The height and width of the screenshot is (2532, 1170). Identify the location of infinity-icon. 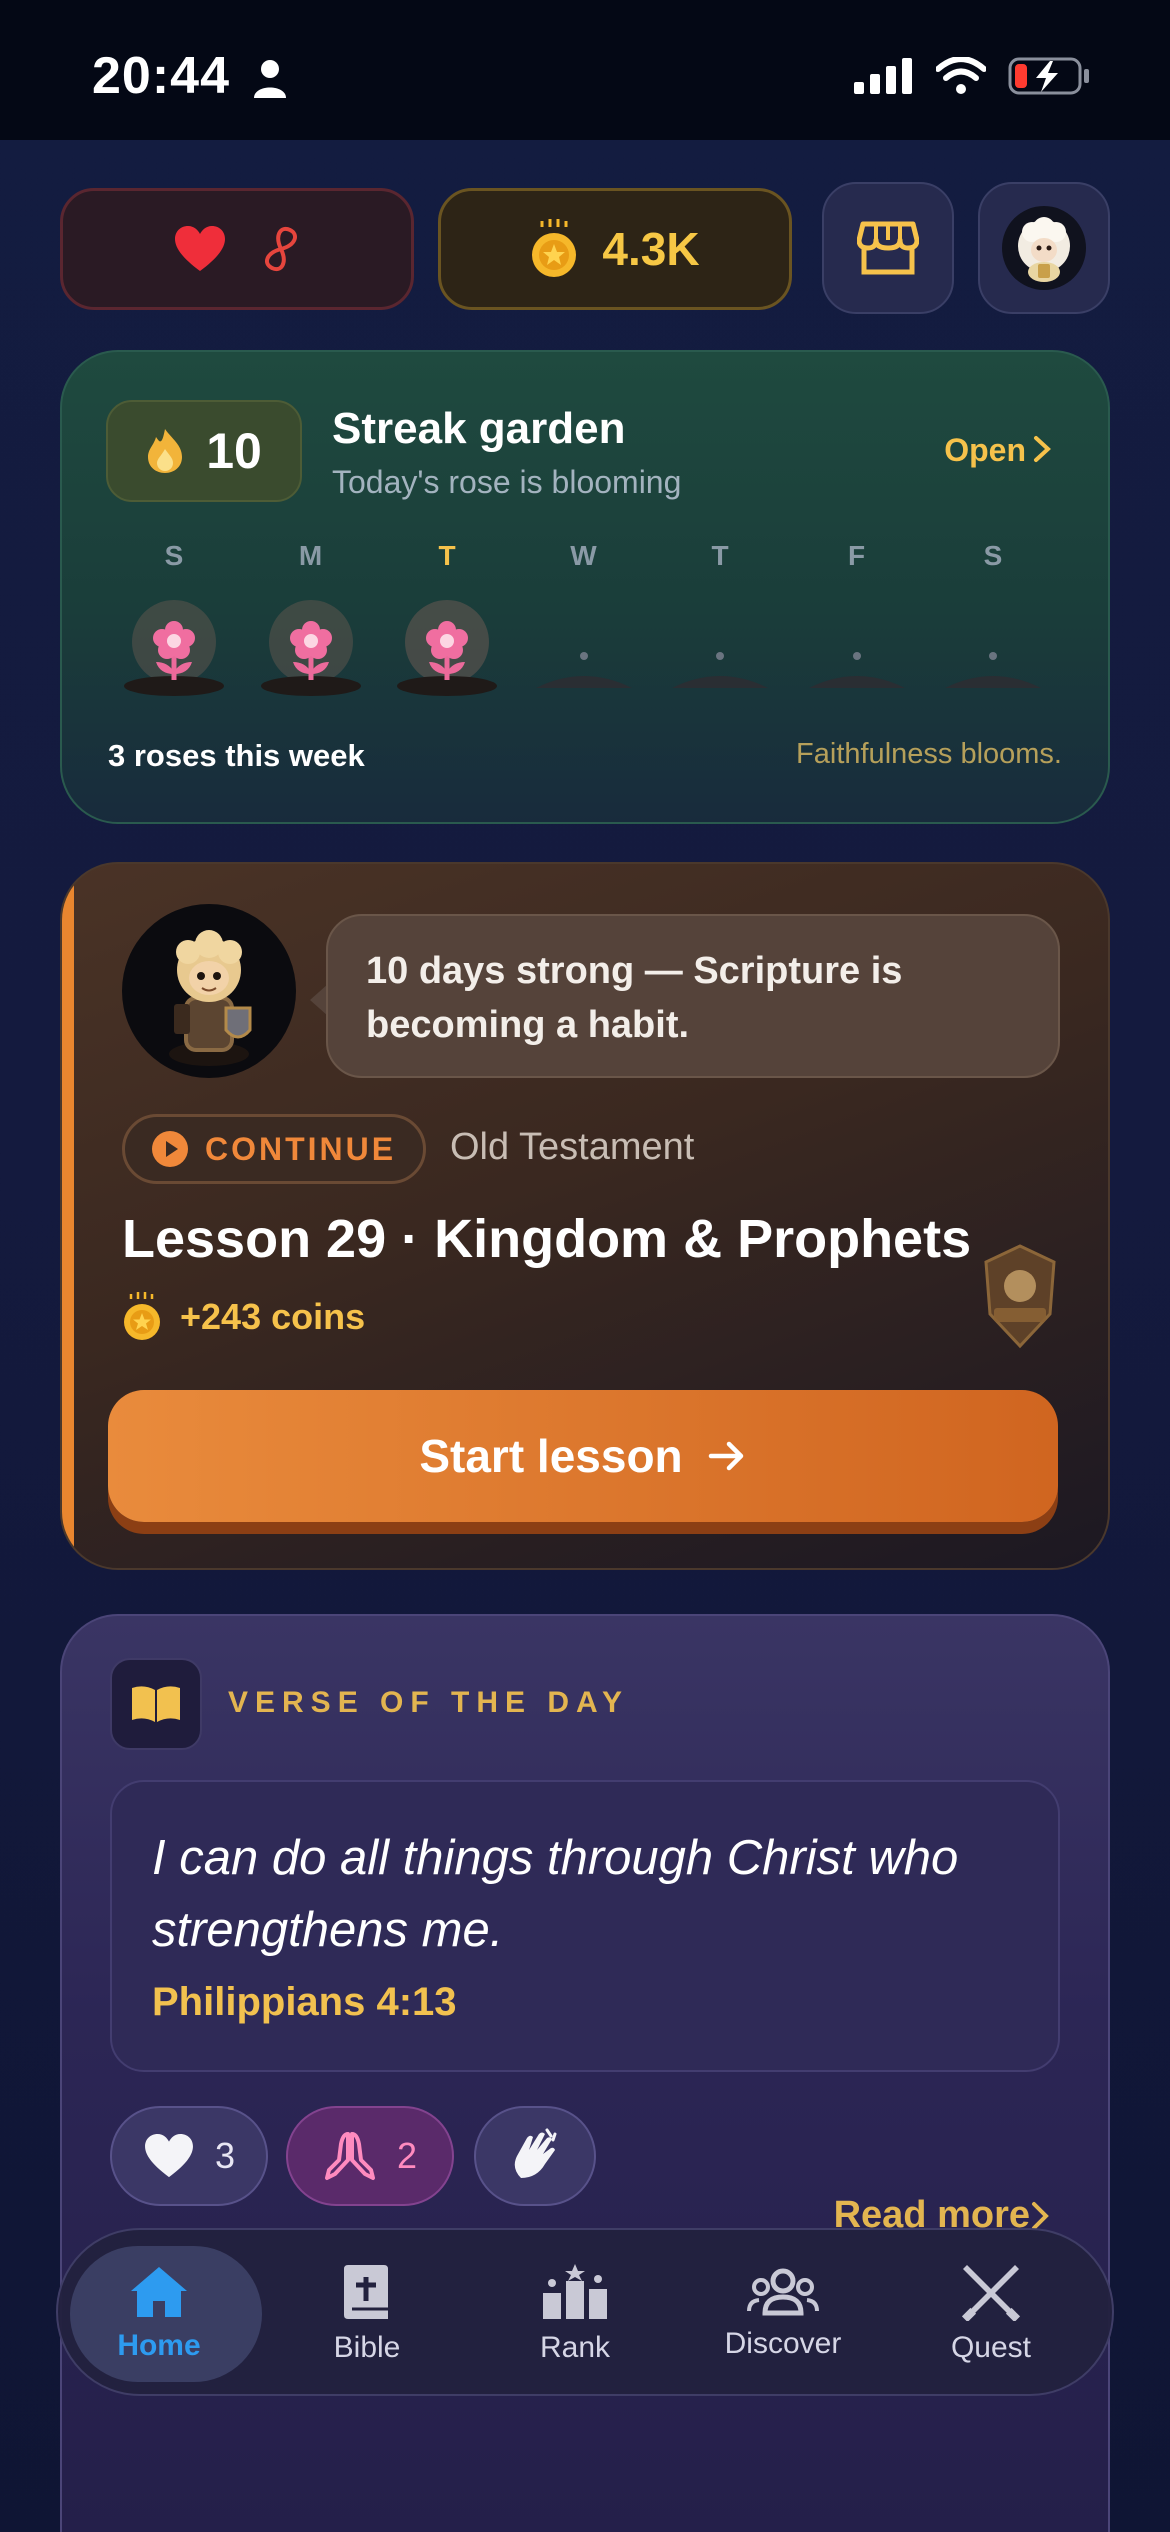
(281, 249).